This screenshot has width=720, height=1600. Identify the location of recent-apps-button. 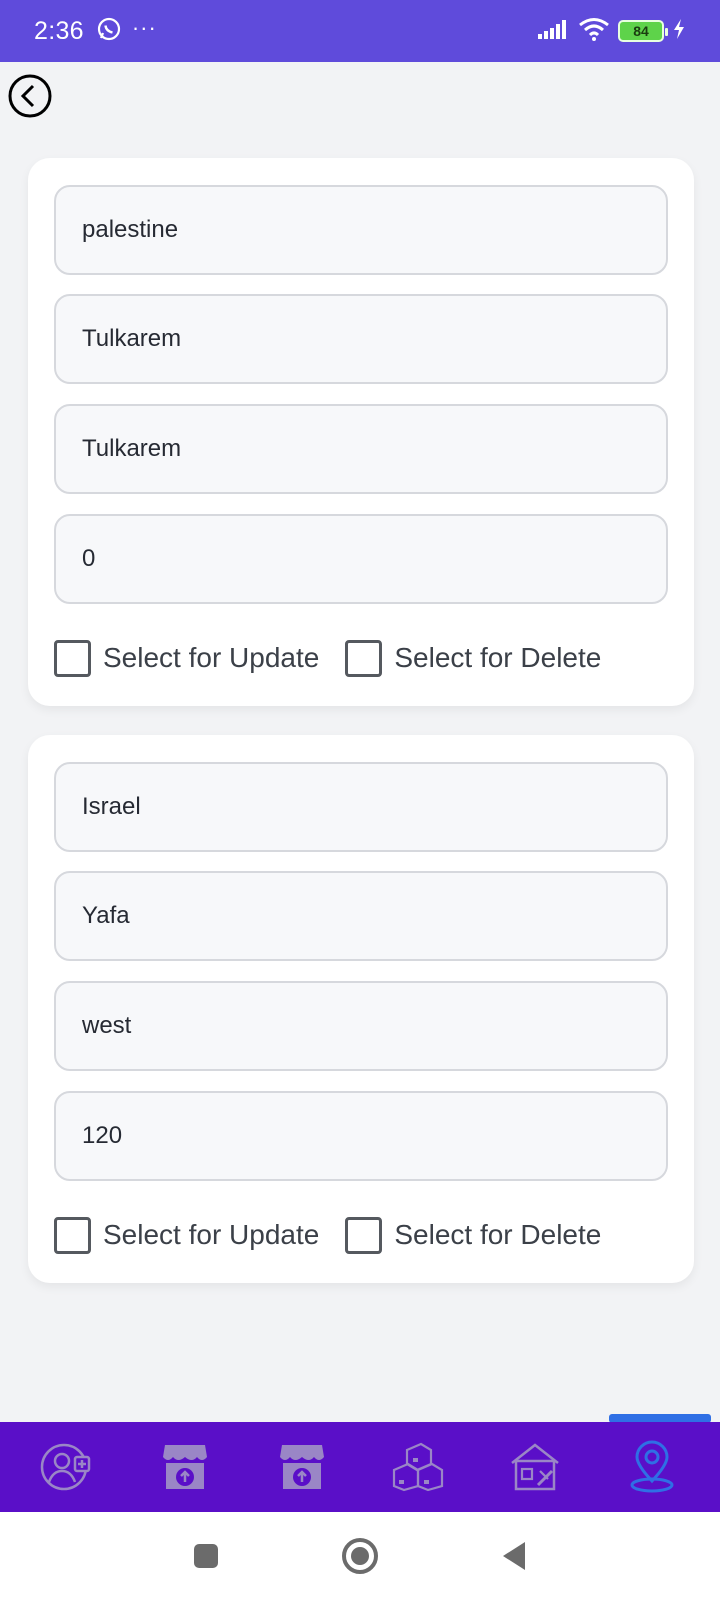
(206, 1556).